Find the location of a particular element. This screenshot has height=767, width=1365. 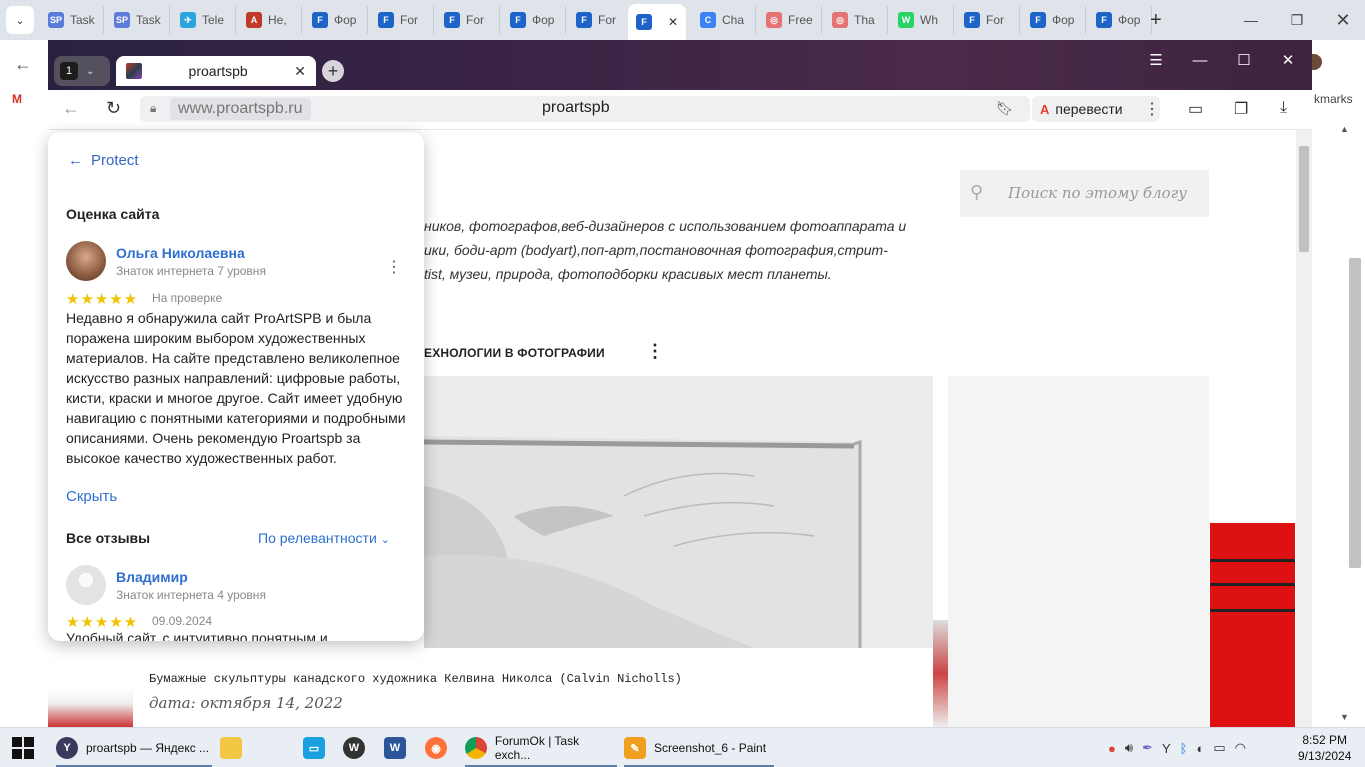

address-bar: 🔒︎ www.proartspb.ru proartspb 🔖︎ is located at coordinates (585, 109).